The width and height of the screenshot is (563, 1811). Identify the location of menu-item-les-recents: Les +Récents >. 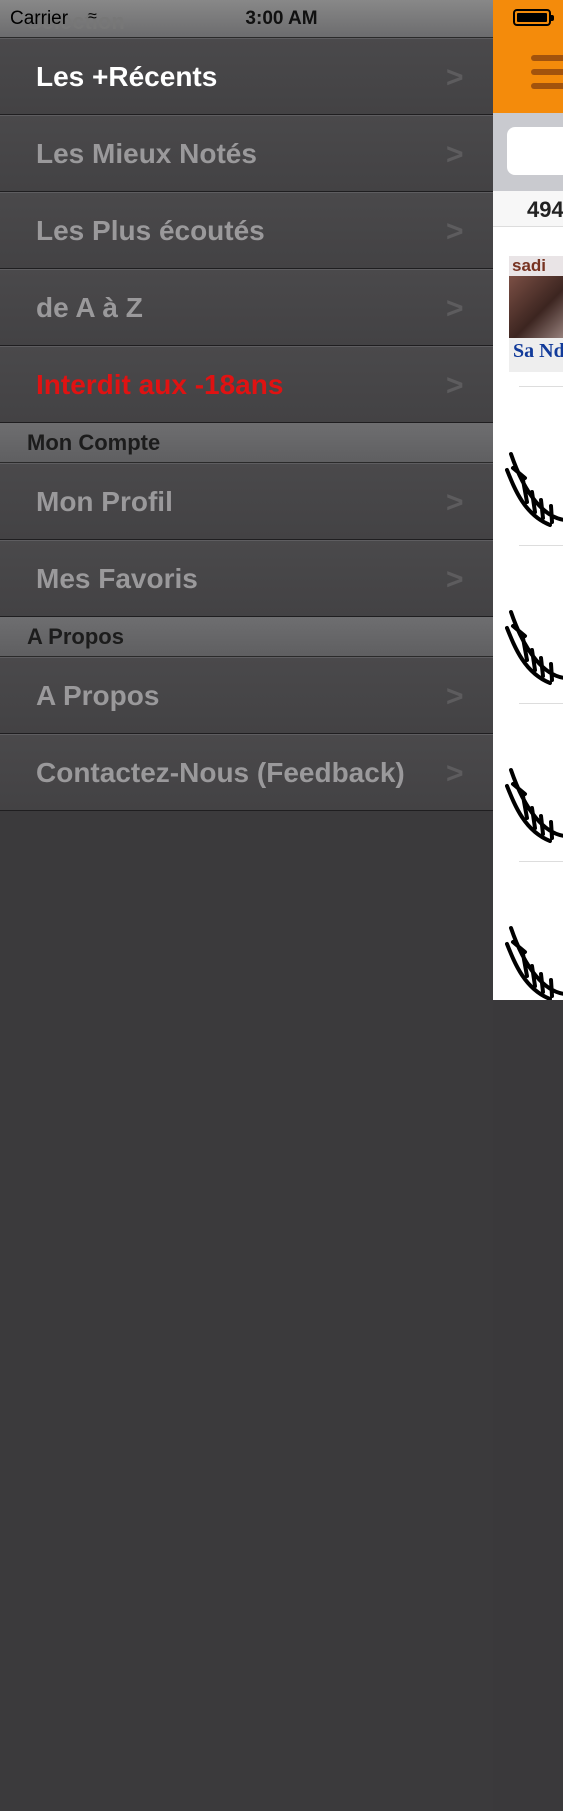
(246, 76).